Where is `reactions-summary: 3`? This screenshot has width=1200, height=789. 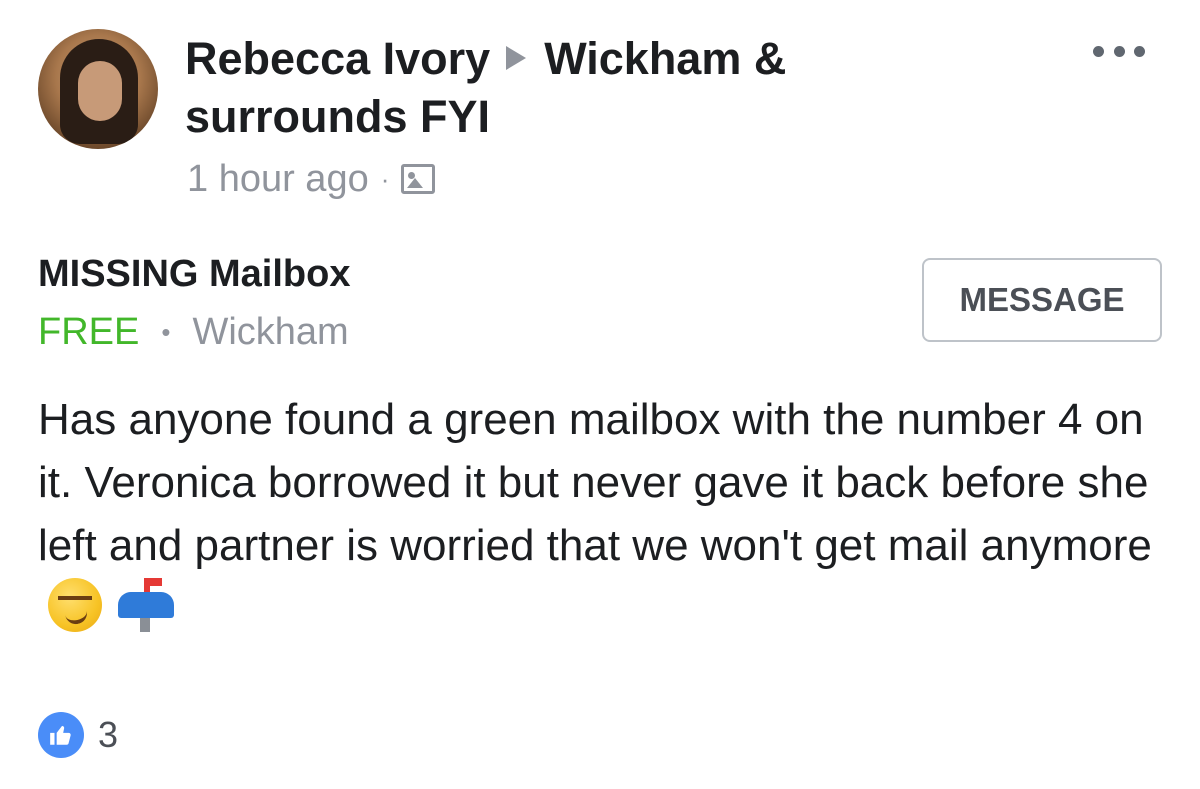 reactions-summary: 3 is located at coordinates (78, 735).